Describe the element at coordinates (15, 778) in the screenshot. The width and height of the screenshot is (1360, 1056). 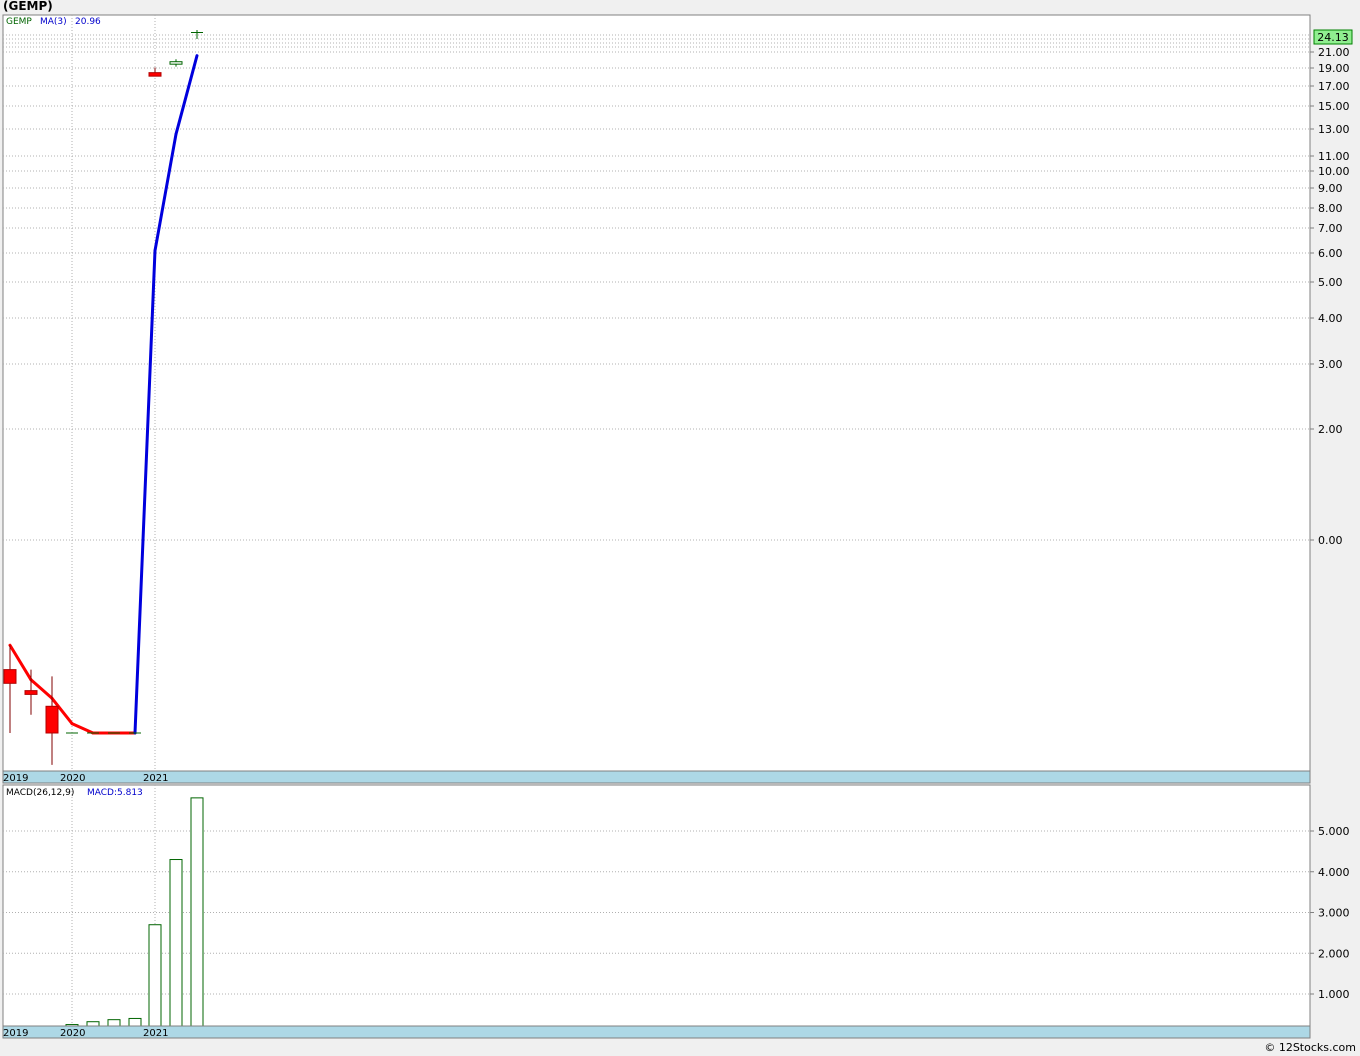
I see `price-x-tick-2019: 2019` at that location.